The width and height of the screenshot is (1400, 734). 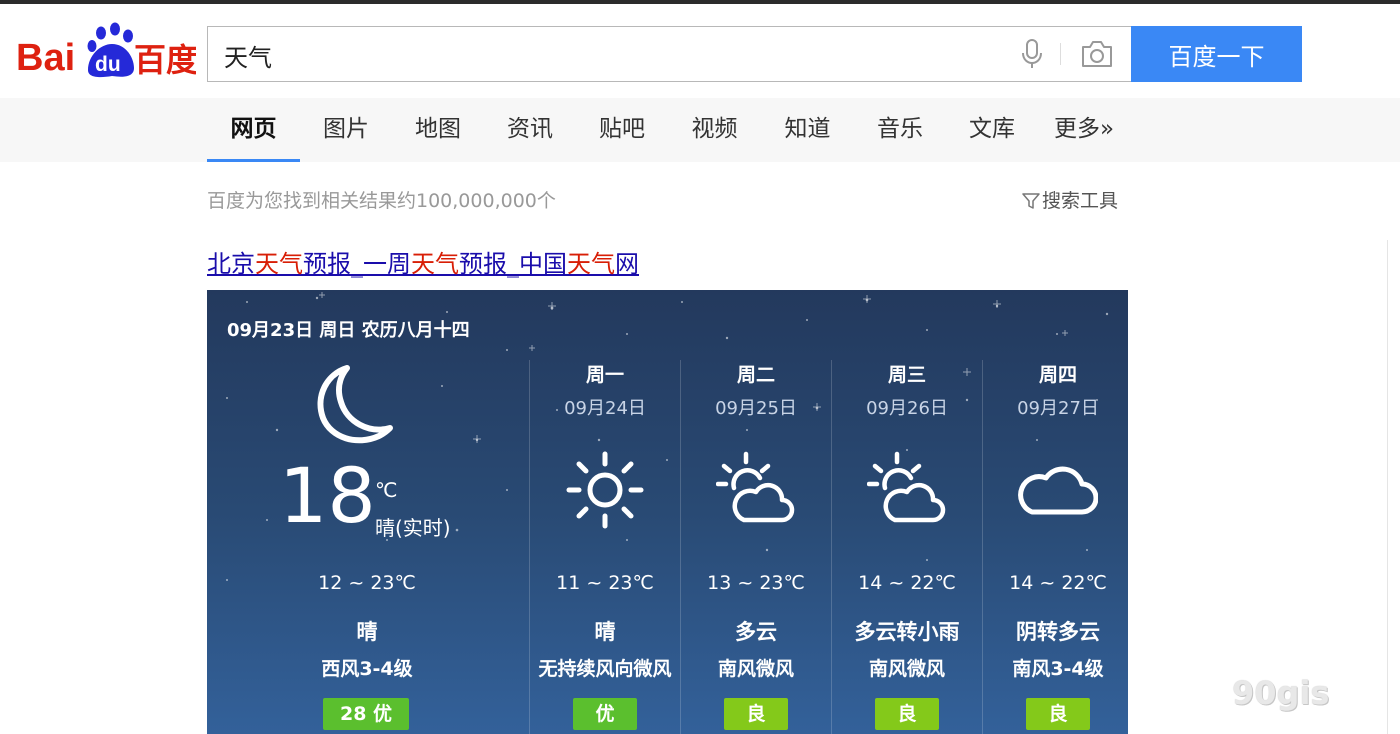 What do you see at coordinates (1097, 54) in the screenshot?
I see `camera-icon` at bounding box center [1097, 54].